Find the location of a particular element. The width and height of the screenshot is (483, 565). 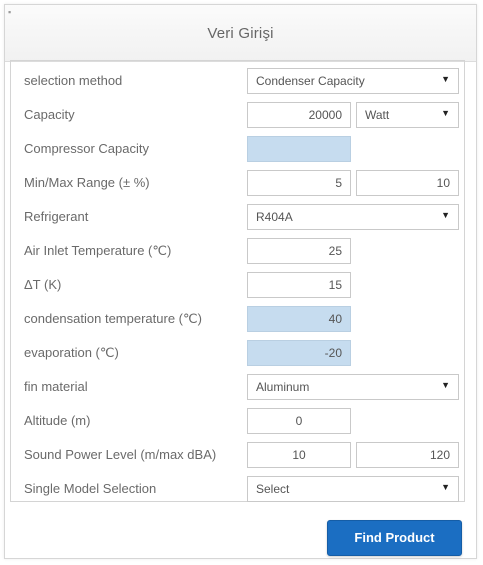

row-condensation-temperature: condensation temperature (℃) 40 is located at coordinates (237, 319).